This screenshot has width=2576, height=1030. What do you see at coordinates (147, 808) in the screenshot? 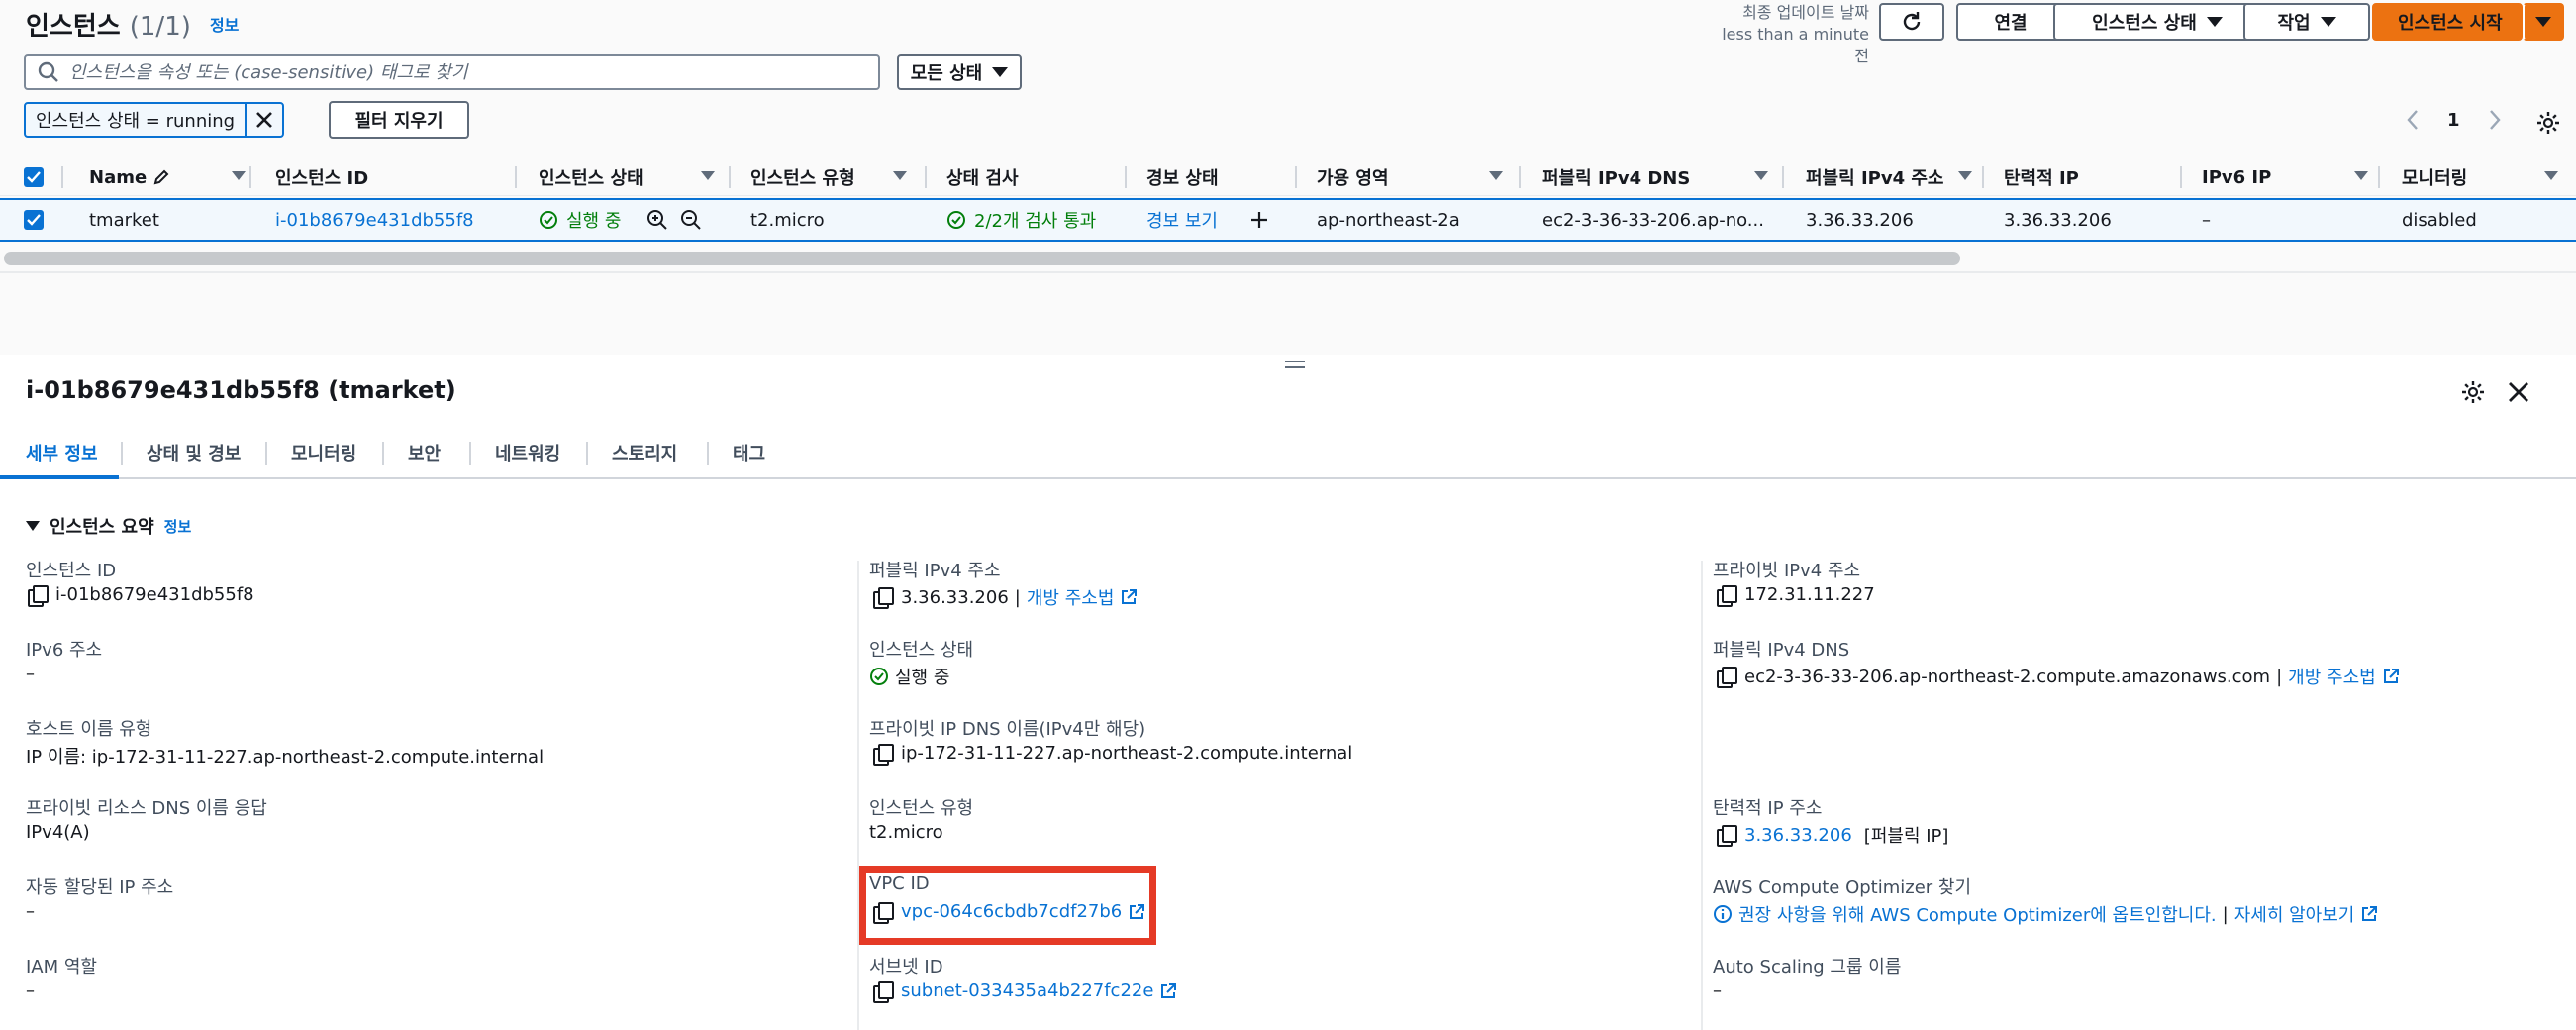
I see `label-private-dns-response: 프라이빗 리소스 DNS 이름 응답` at bounding box center [147, 808].